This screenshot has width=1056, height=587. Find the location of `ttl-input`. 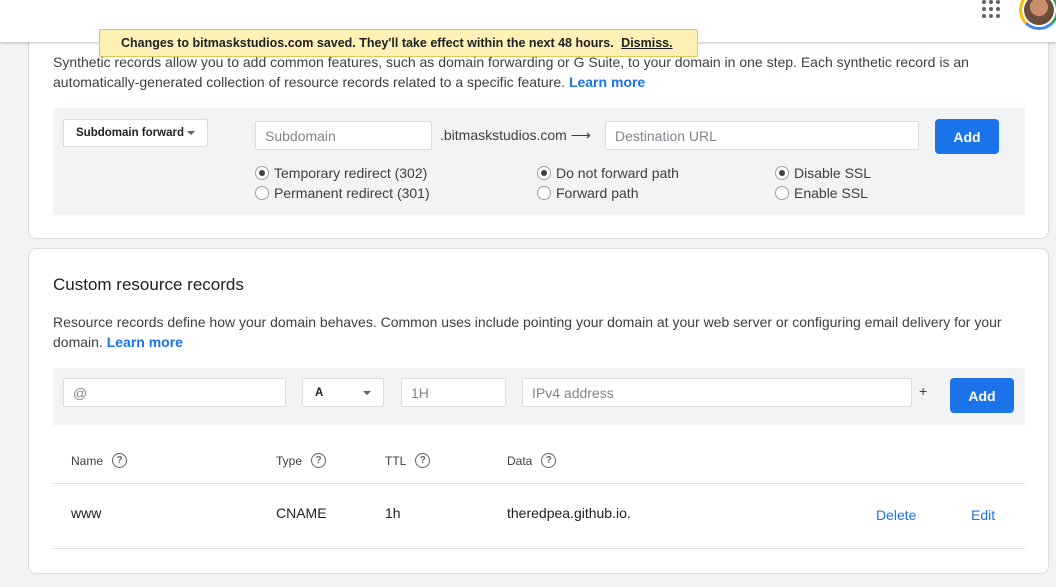

ttl-input is located at coordinates (453, 392).